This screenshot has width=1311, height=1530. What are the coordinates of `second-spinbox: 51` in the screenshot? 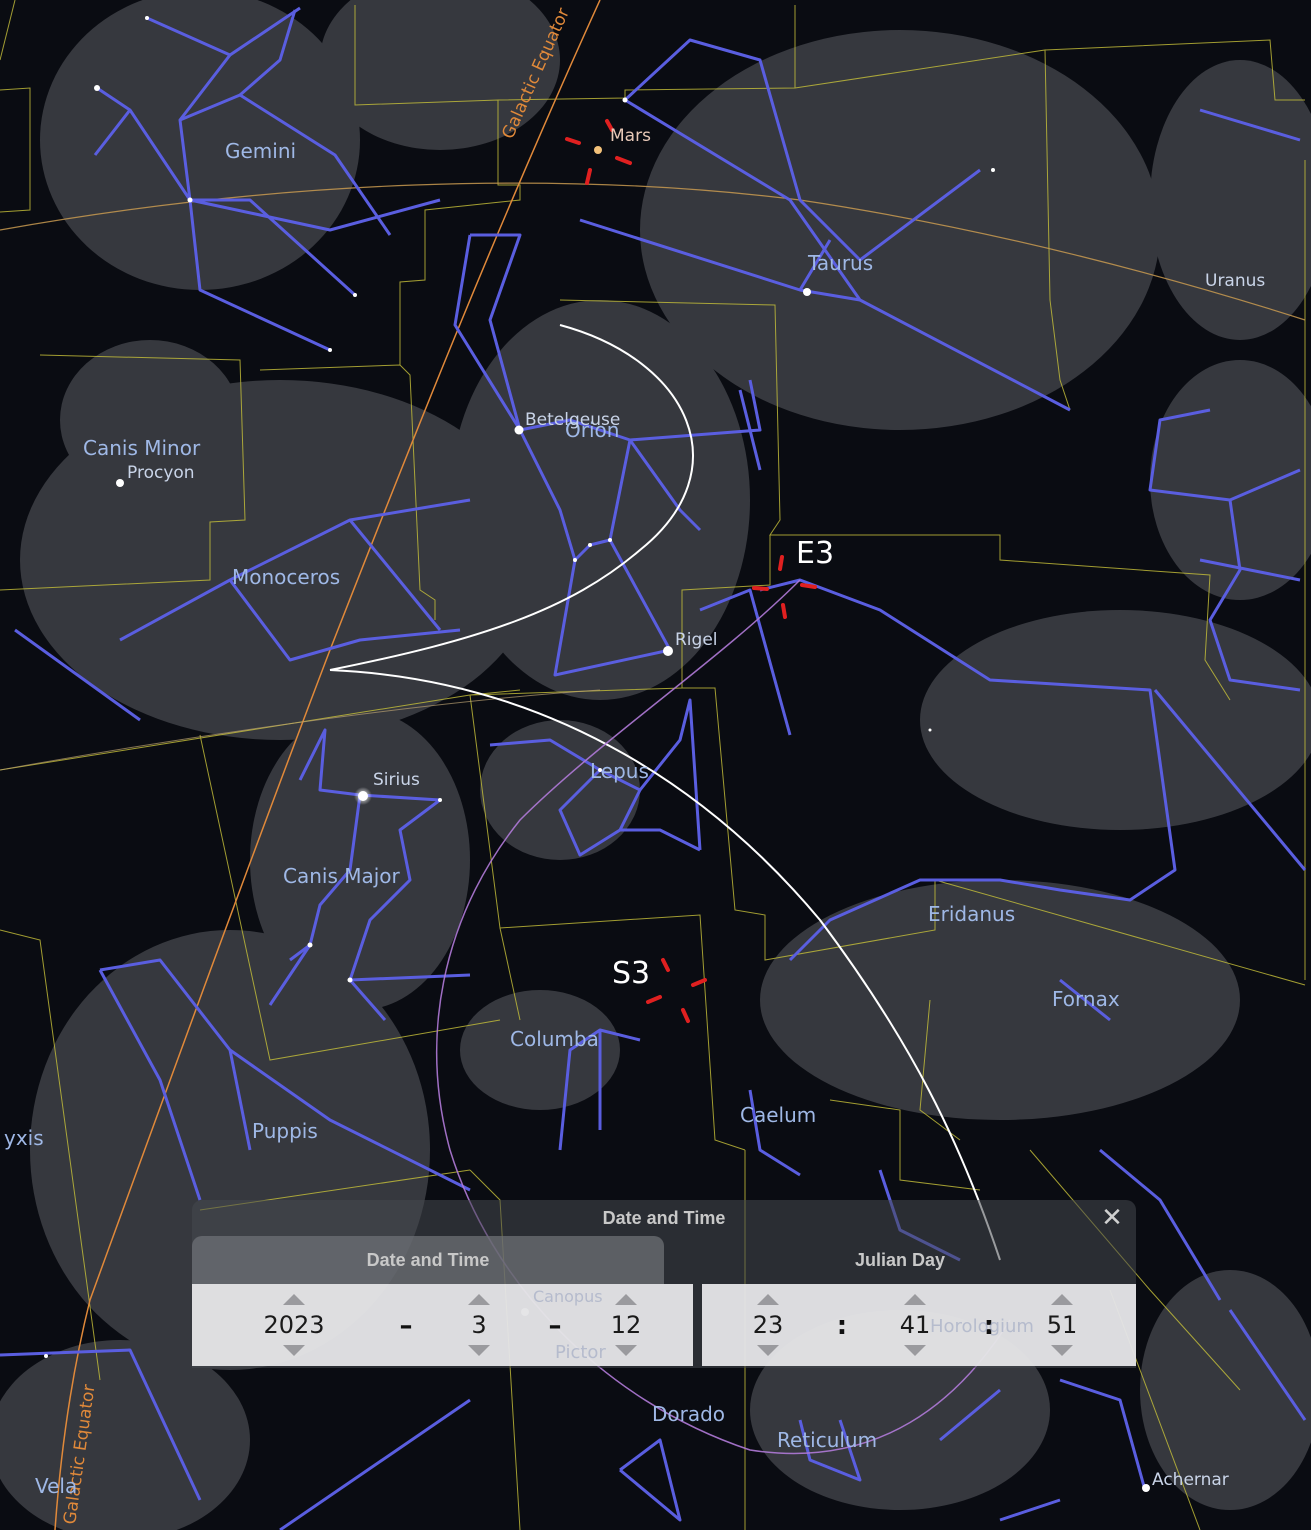 It's located at (1062, 1325).